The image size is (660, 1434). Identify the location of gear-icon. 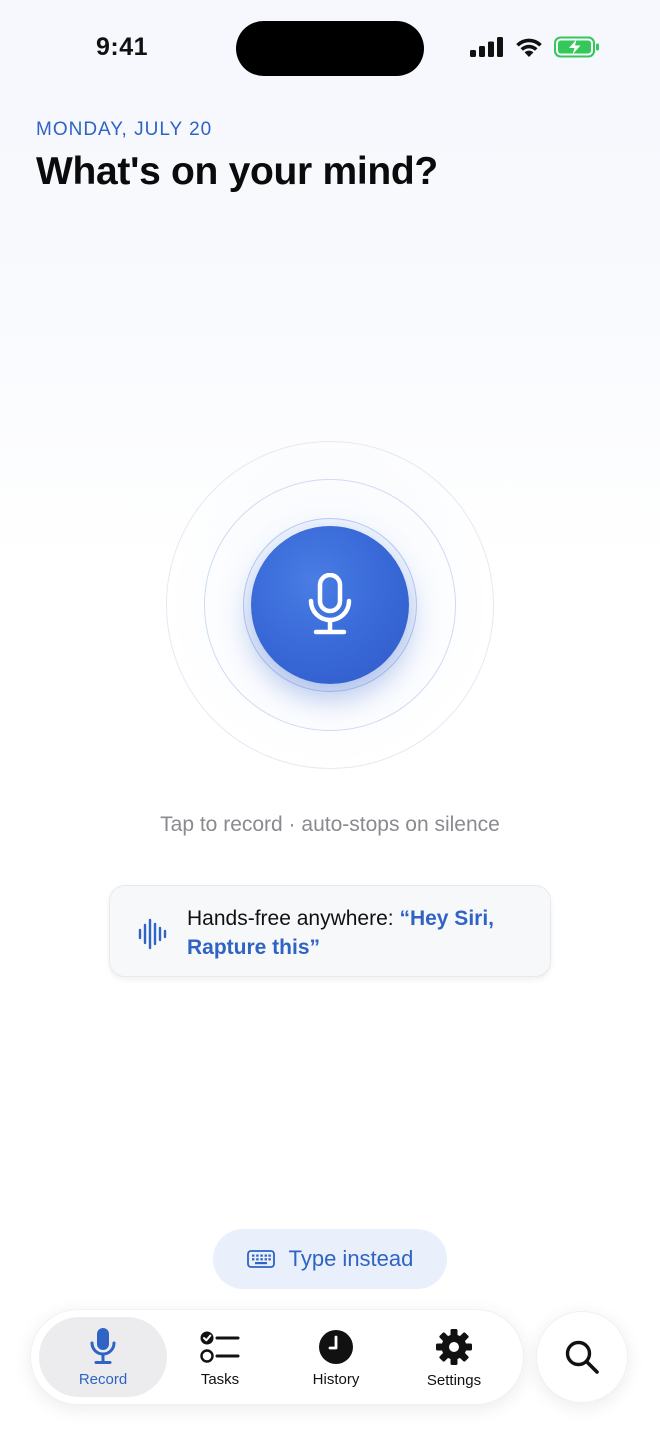
(454, 1346).